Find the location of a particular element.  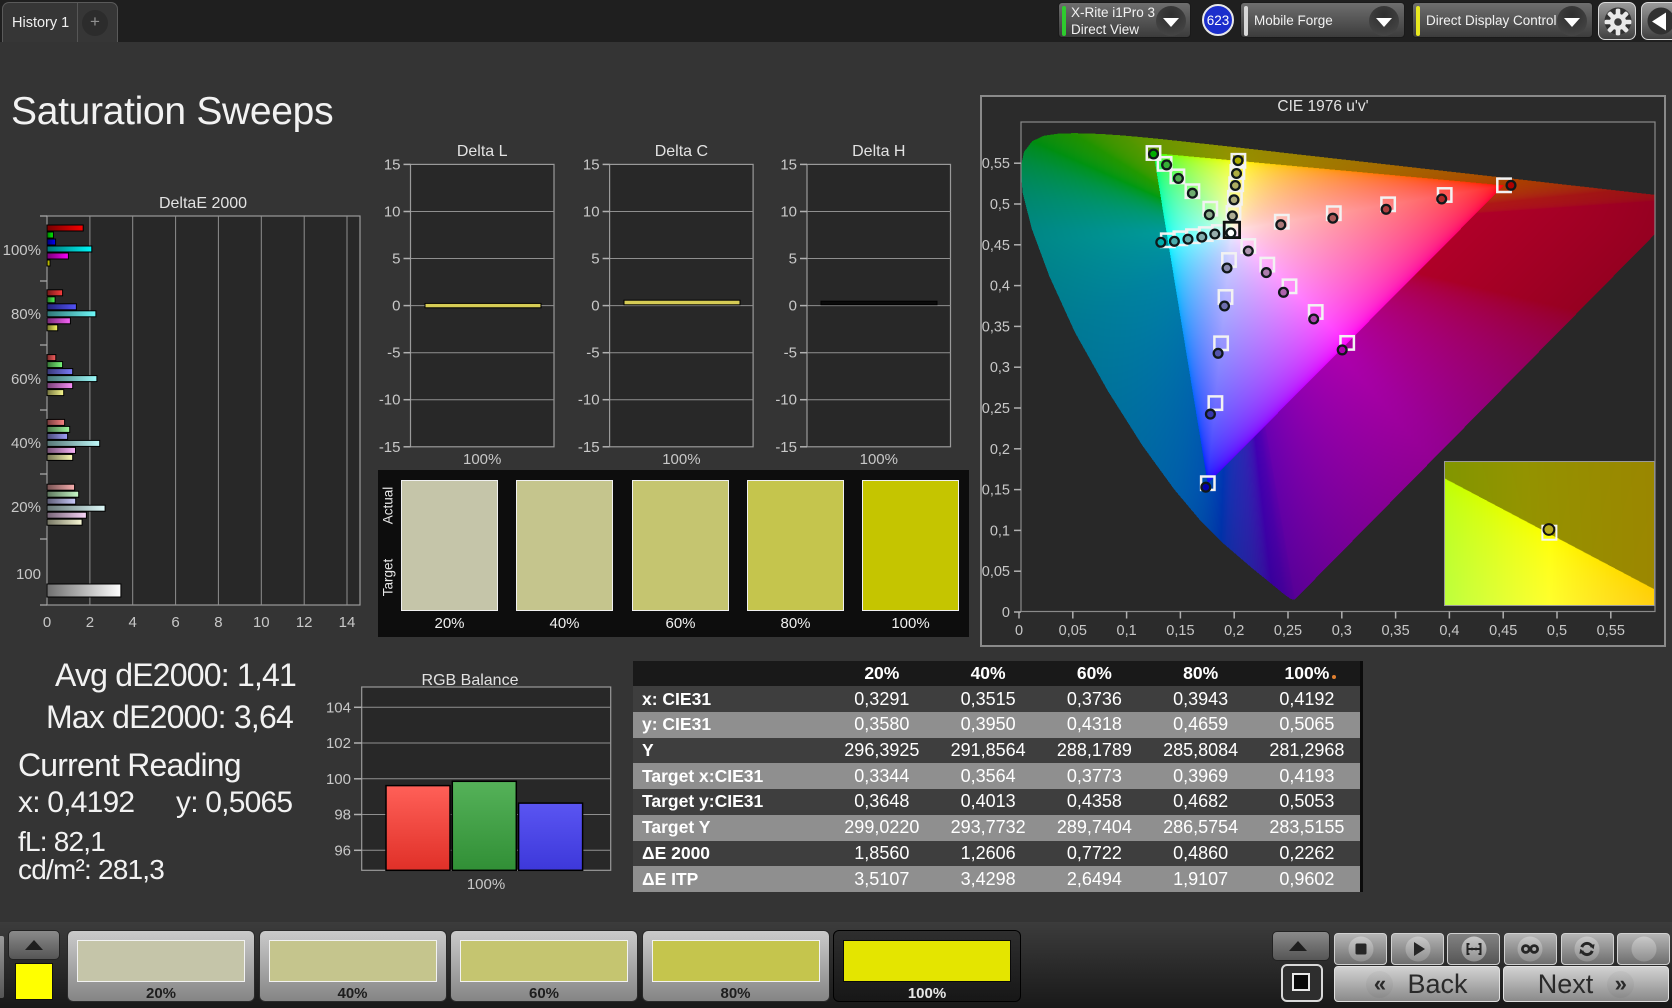

svg-text: 100% is located at coordinates (486, 884).